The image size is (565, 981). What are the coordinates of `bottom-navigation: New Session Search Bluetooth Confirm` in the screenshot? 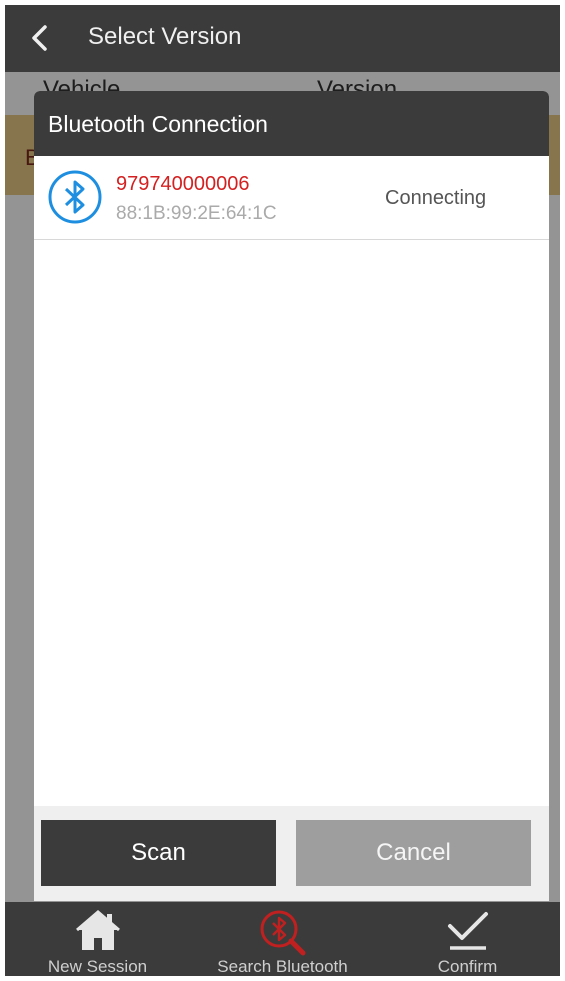 It's located at (282, 939).